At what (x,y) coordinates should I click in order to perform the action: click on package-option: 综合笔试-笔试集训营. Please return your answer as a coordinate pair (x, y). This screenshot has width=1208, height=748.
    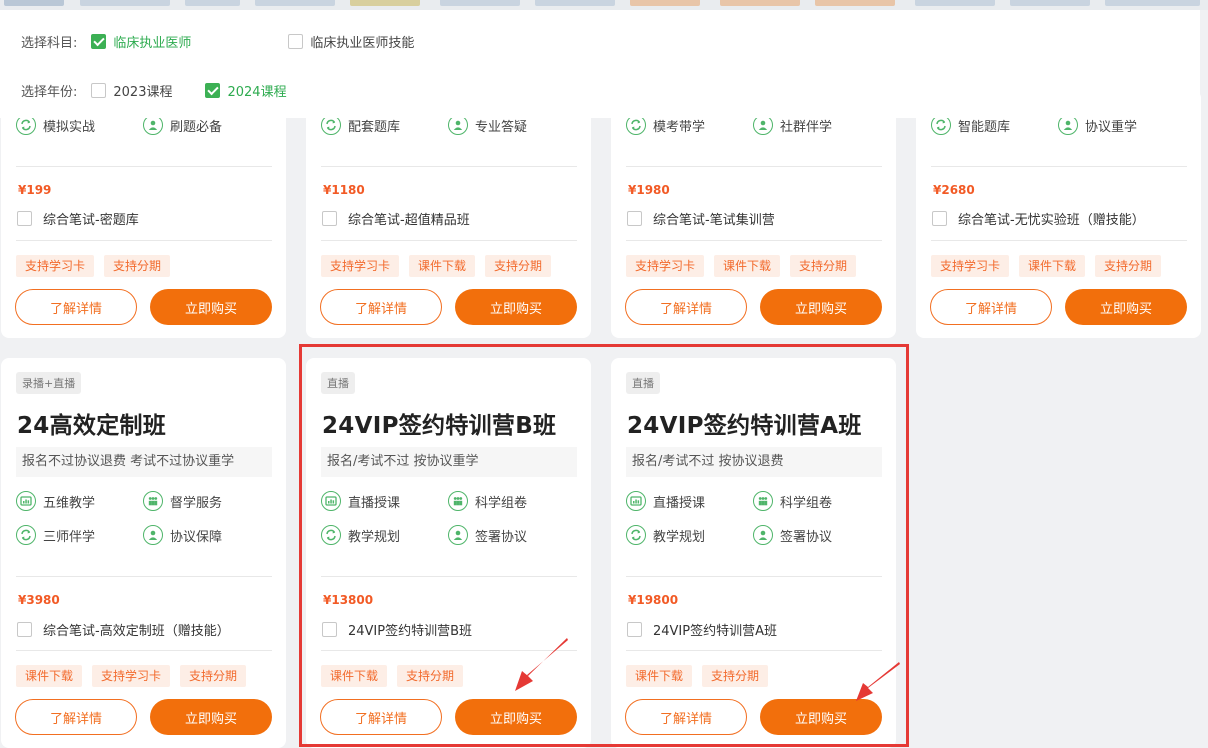
    Looking at the image, I should click on (701, 218).